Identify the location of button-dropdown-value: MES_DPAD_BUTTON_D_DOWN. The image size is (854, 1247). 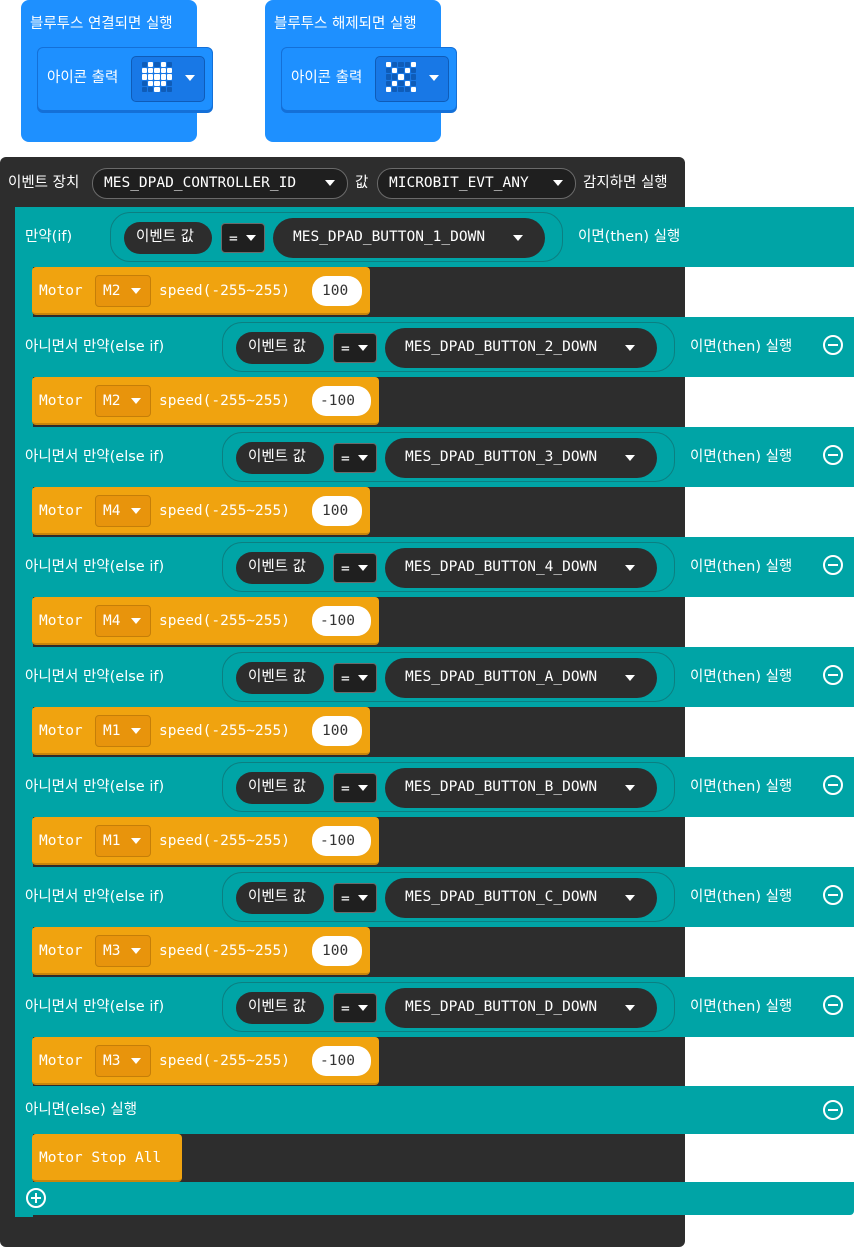
(501, 1007).